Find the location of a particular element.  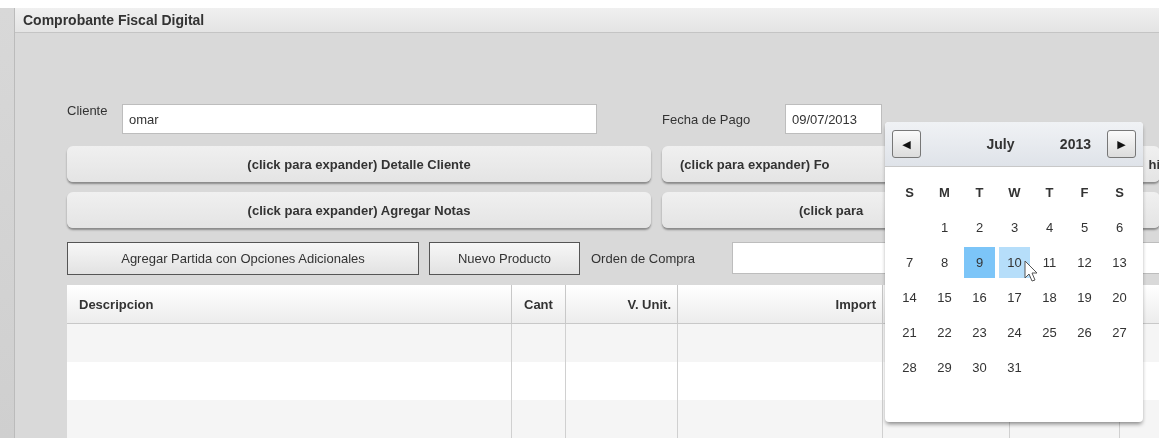

weekday-label: W is located at coordinates (1014, 193).